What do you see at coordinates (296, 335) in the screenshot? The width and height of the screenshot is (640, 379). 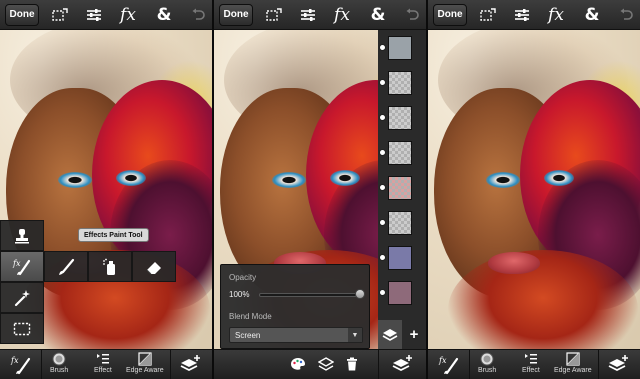 I see `blend-mode-select: Screen ▼` at bounding box center [296, 335].